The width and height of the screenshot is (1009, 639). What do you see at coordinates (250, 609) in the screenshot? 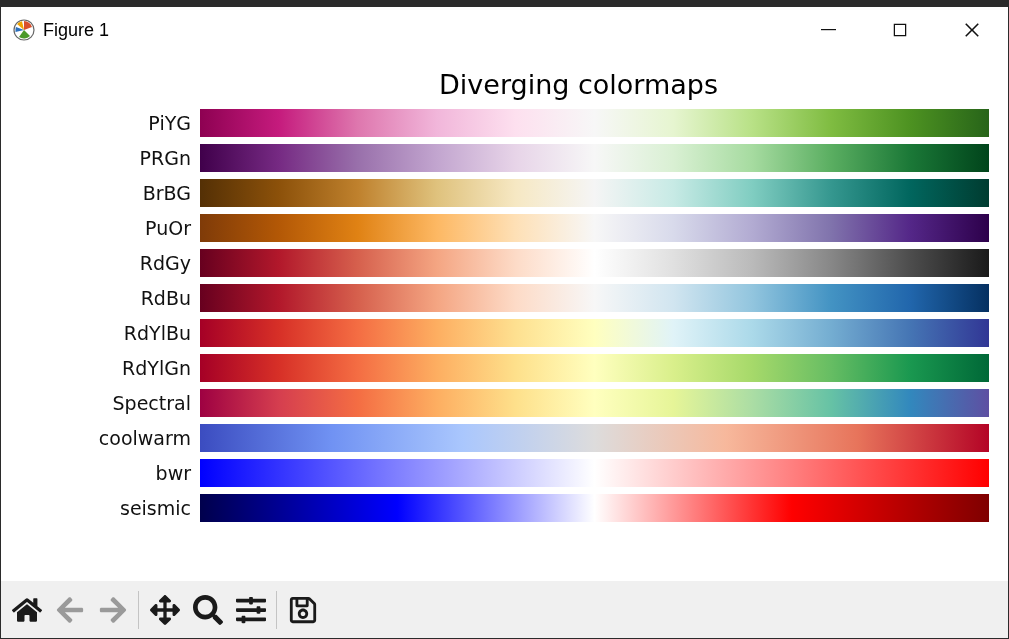
I see `sliders-icon` at bounding box center [250, 609].